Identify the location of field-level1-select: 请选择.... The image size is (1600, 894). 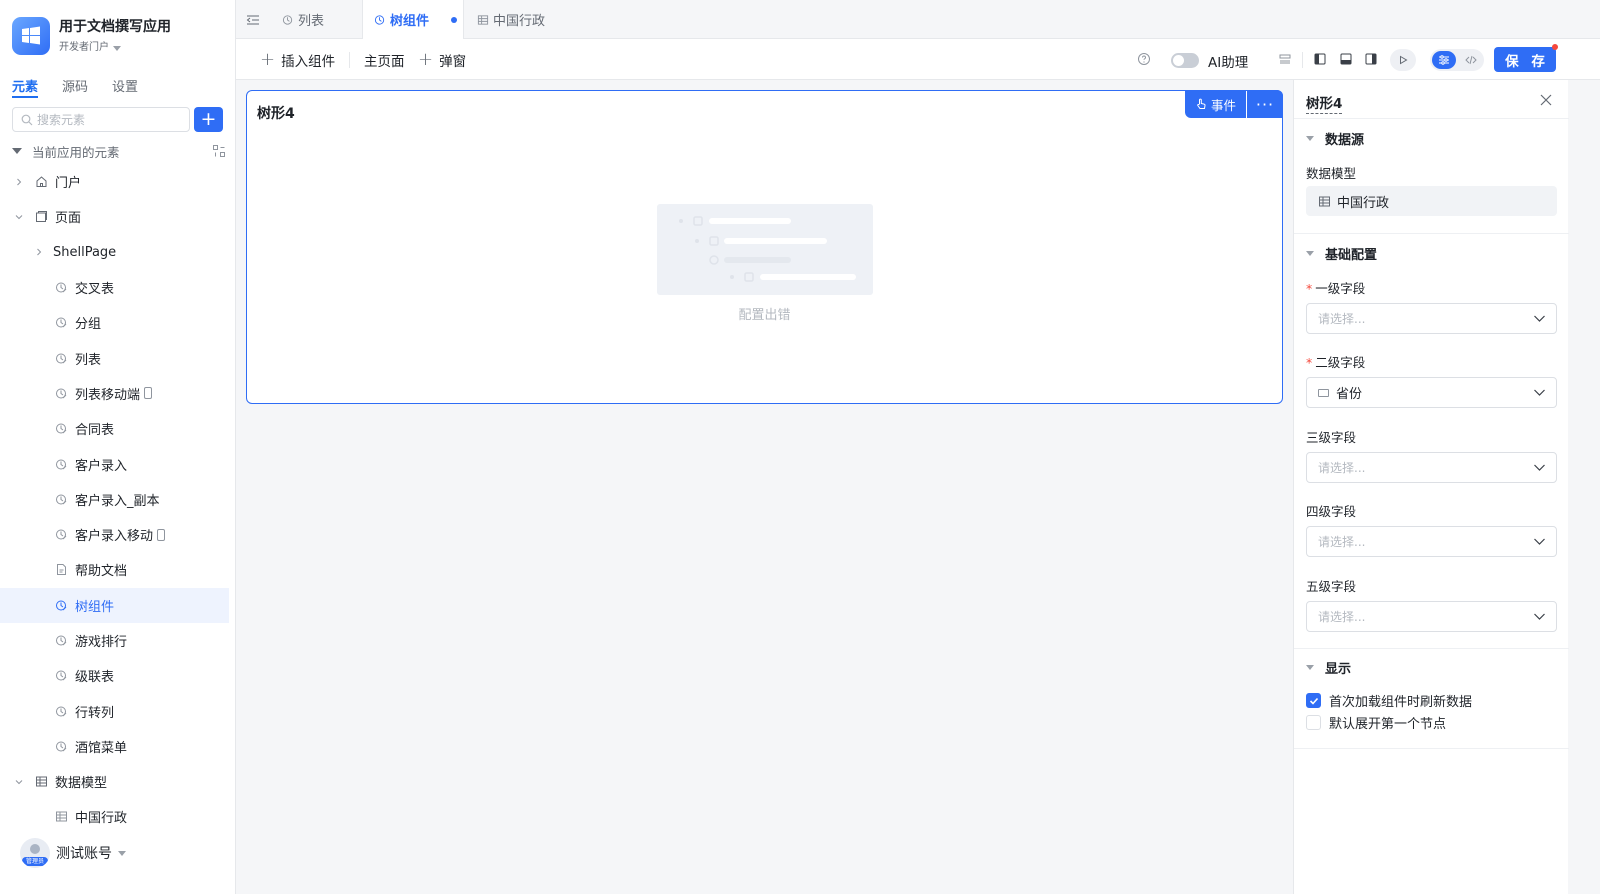
(1431, 318).